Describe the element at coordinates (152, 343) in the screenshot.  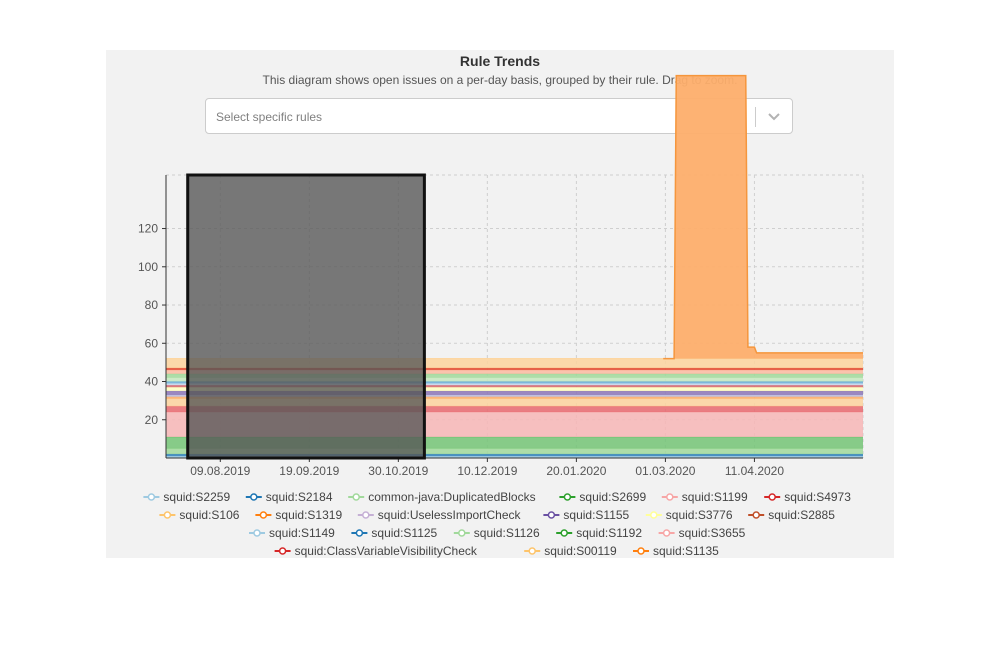
I see `y-tick-label: 60` at that location.